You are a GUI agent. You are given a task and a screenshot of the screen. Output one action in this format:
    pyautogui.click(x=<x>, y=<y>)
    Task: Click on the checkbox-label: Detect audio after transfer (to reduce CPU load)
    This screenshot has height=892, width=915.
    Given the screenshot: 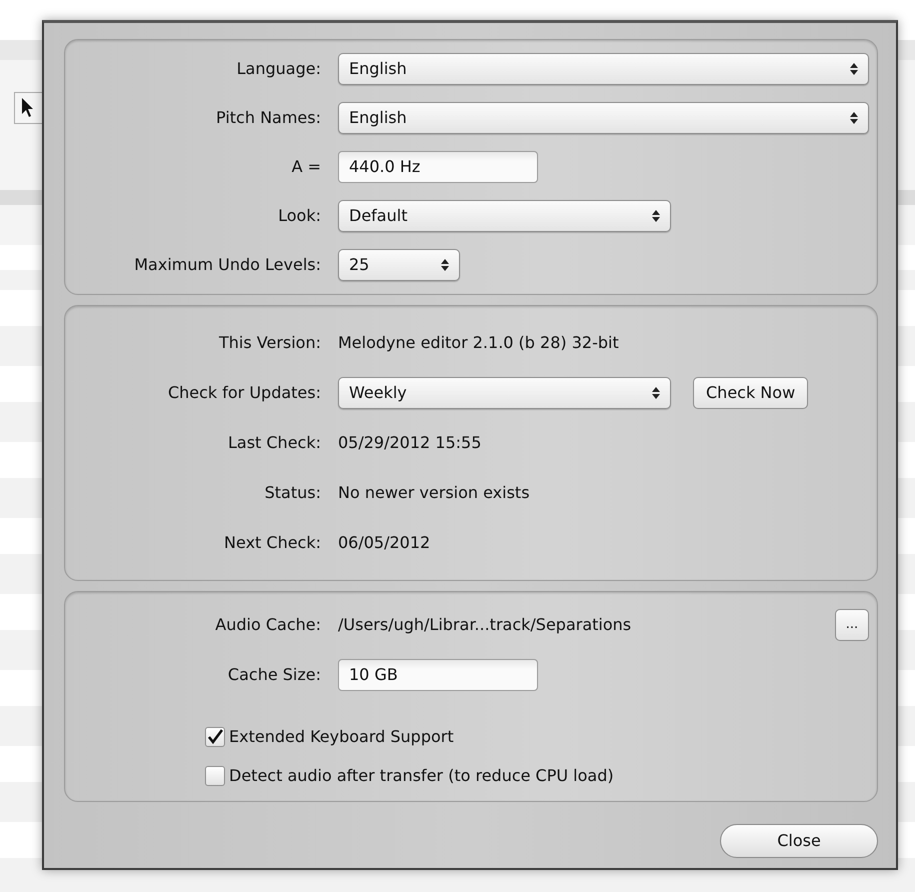 What is the action you would take?
    pyautogui.click(x=421, y=776)
    